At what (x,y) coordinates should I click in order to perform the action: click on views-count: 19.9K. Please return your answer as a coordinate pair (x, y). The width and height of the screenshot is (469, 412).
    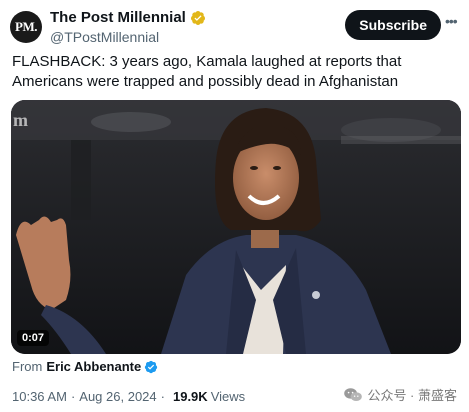
    Looking at the image, I should click on (190, 396).